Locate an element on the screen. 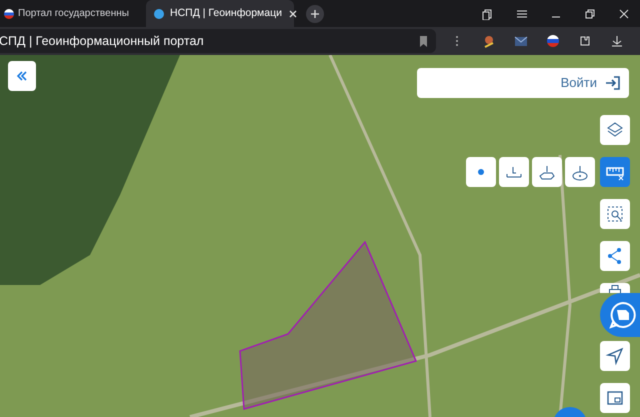 This screenshot has height=417, width=640. plus-icon is located at coordinates (315, 13).